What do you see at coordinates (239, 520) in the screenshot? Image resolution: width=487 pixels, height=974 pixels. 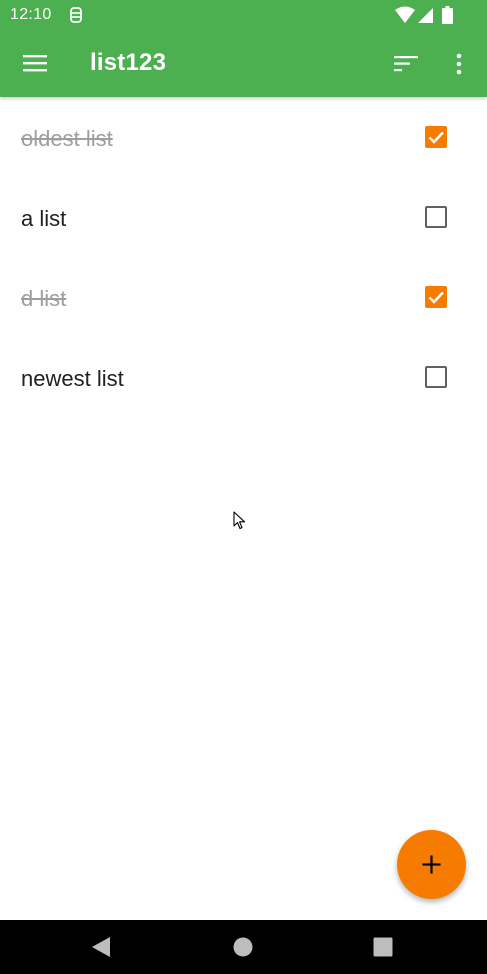 I see `mouse-cursor-icon` at bounding box center [239, 520].